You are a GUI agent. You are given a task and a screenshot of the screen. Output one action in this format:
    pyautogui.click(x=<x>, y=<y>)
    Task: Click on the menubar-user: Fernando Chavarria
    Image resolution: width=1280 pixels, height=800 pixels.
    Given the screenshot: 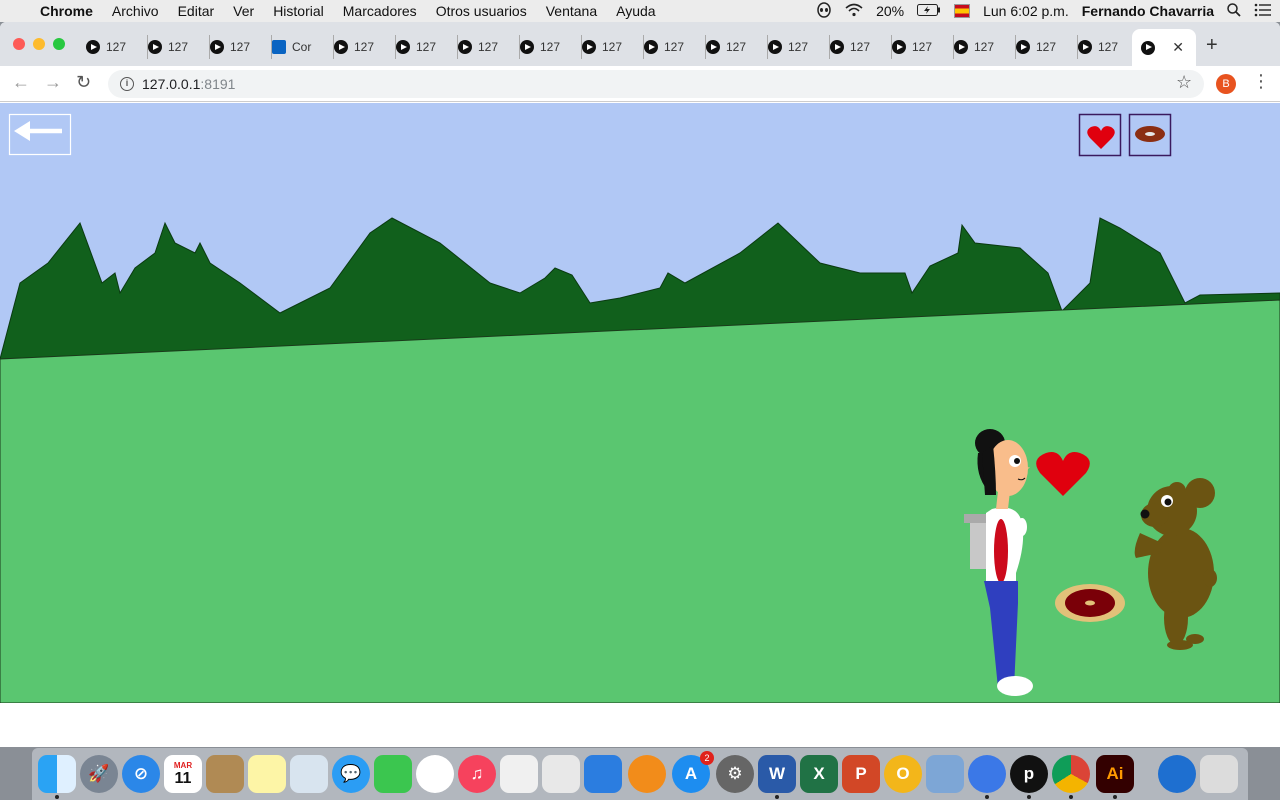 What is the action you would take?
    pyautogui.click(x=1148, y=11)
    